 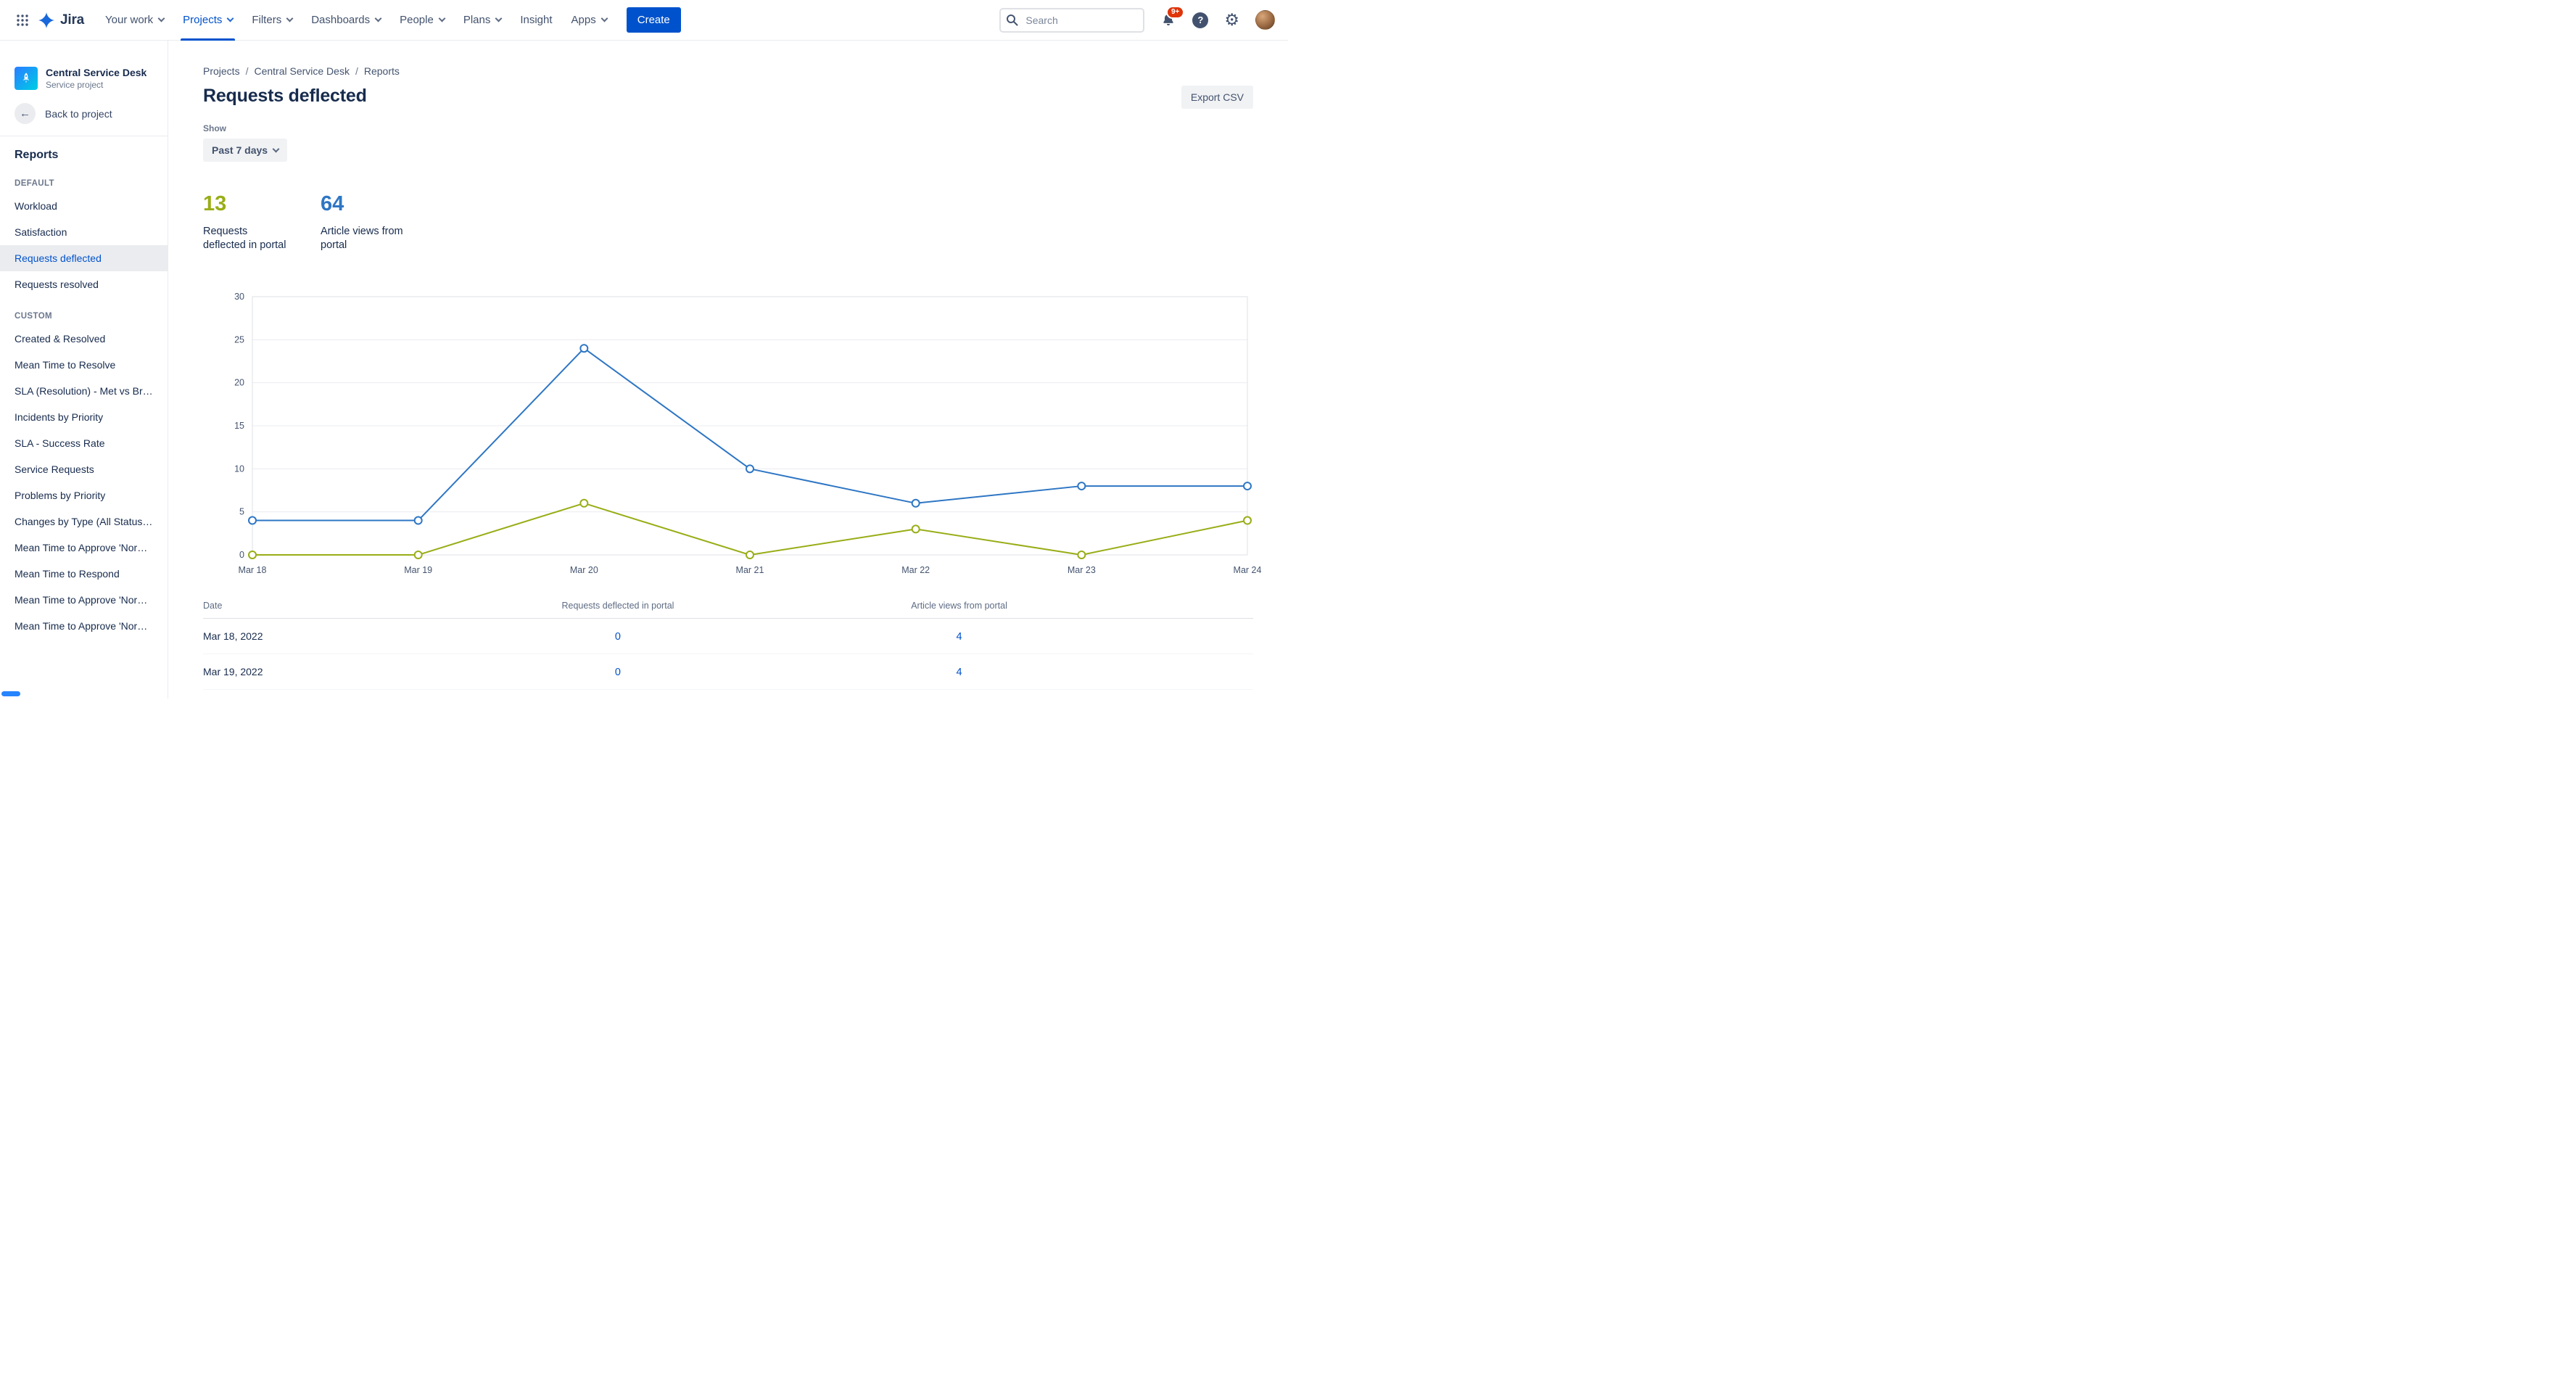 What do you see at coordinates (10, 693) in the screenshot?
I see `sidebar-scrollbar-thumb` at bounding box center [10, 693].